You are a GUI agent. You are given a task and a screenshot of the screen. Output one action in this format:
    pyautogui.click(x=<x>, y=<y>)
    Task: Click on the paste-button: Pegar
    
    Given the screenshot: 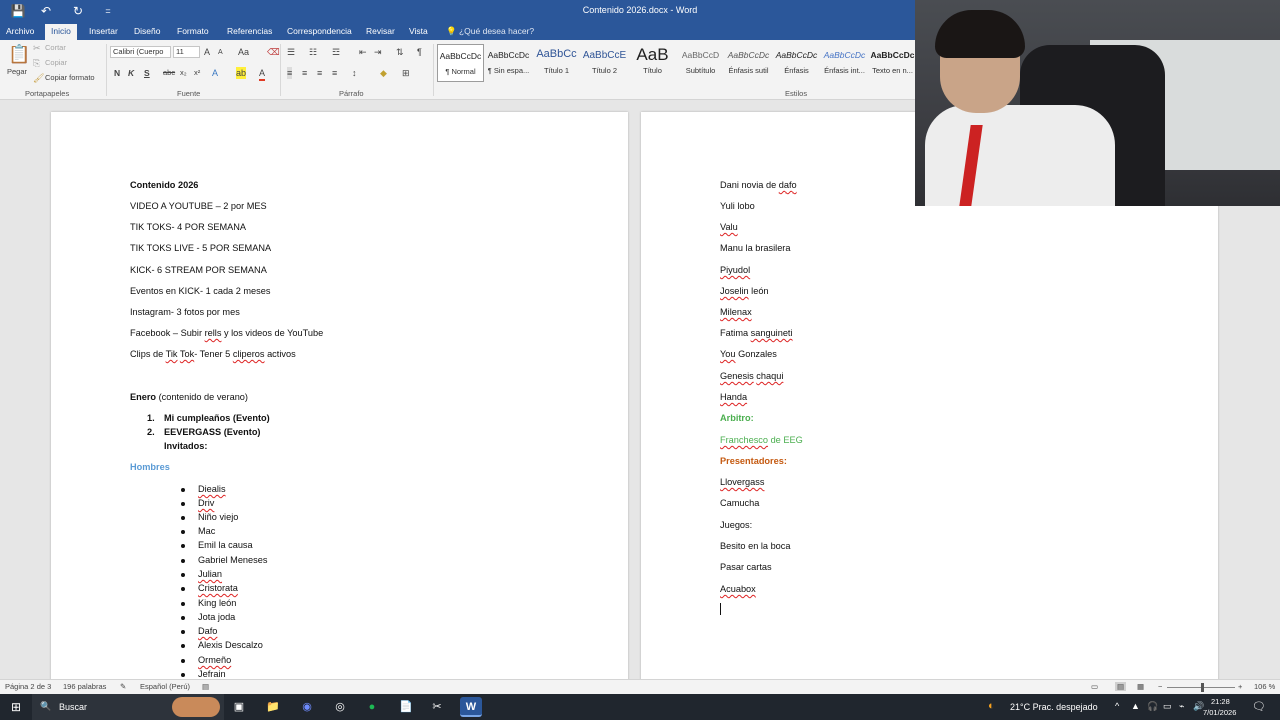 What is the action you would take?
    pyautogui.click(x=17, y=72)
    